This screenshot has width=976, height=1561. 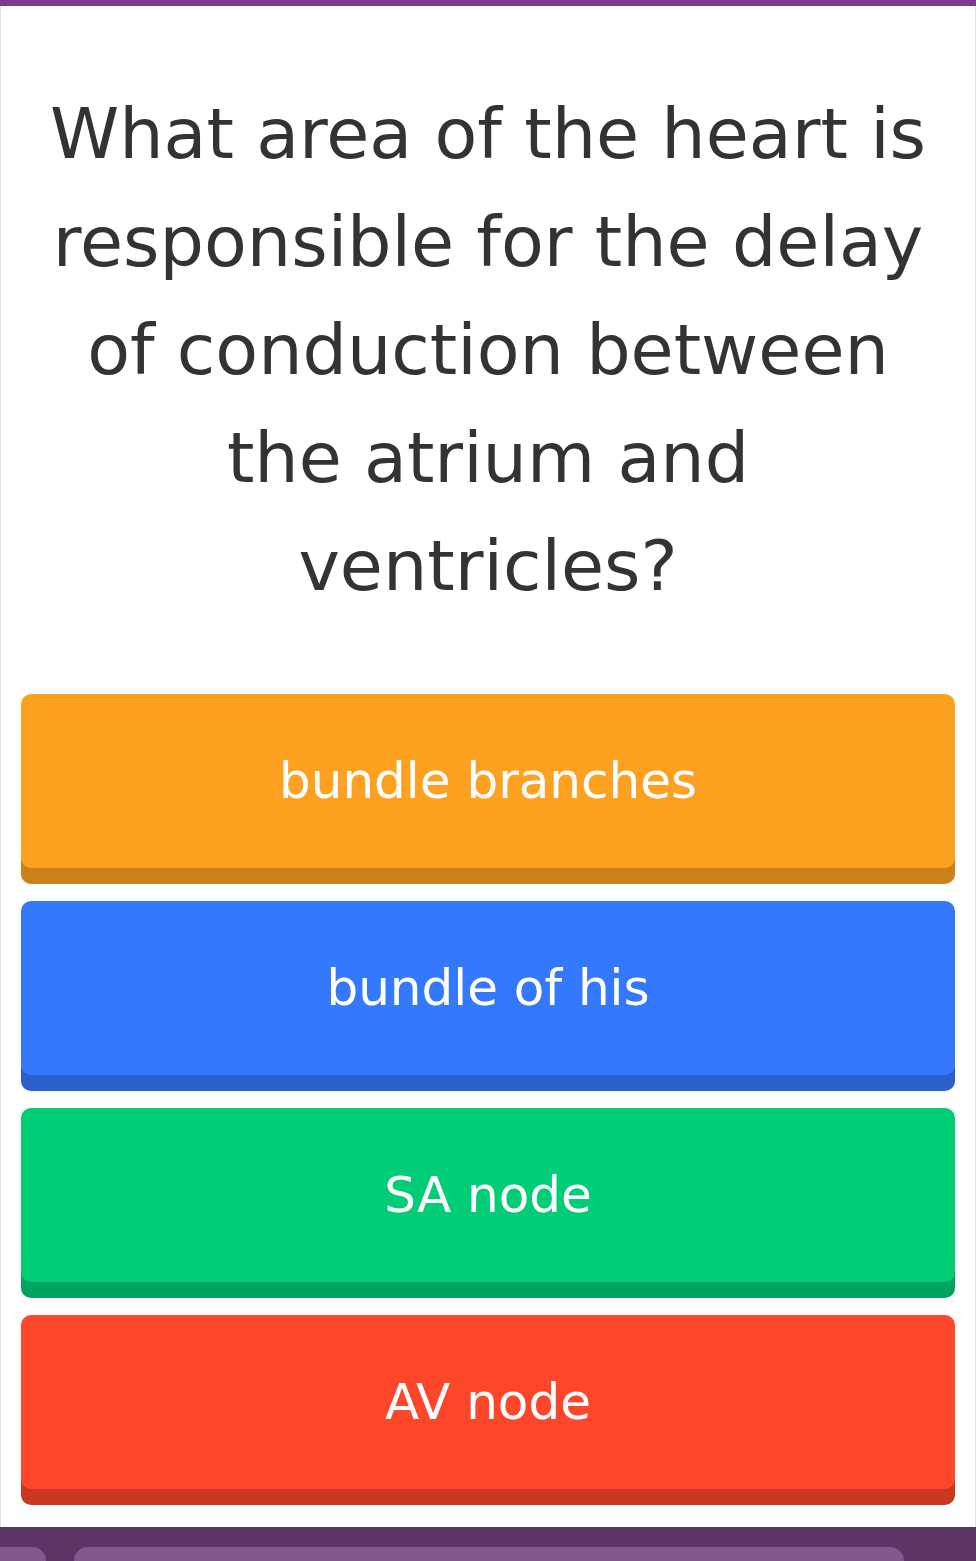 What do you see at coordinates (488, 789) in the screenshot?
I see `answer-option: bundle branches` at bounding box center [488, 789].